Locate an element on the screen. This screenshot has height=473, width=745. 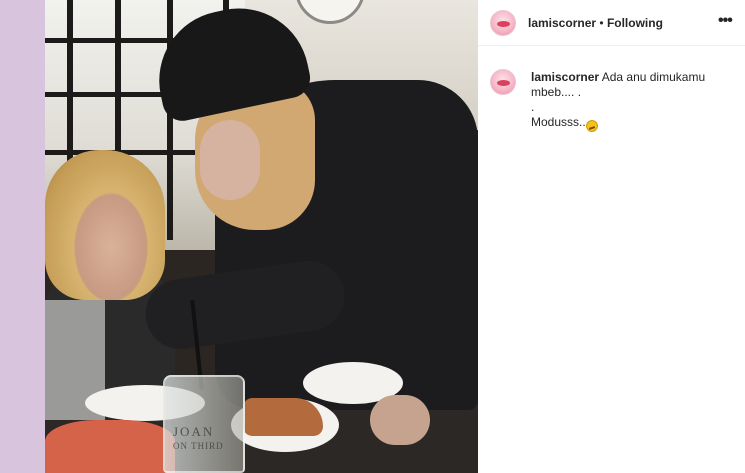
more-horizontal-icon: ••• is located at coordinates (728, 21).